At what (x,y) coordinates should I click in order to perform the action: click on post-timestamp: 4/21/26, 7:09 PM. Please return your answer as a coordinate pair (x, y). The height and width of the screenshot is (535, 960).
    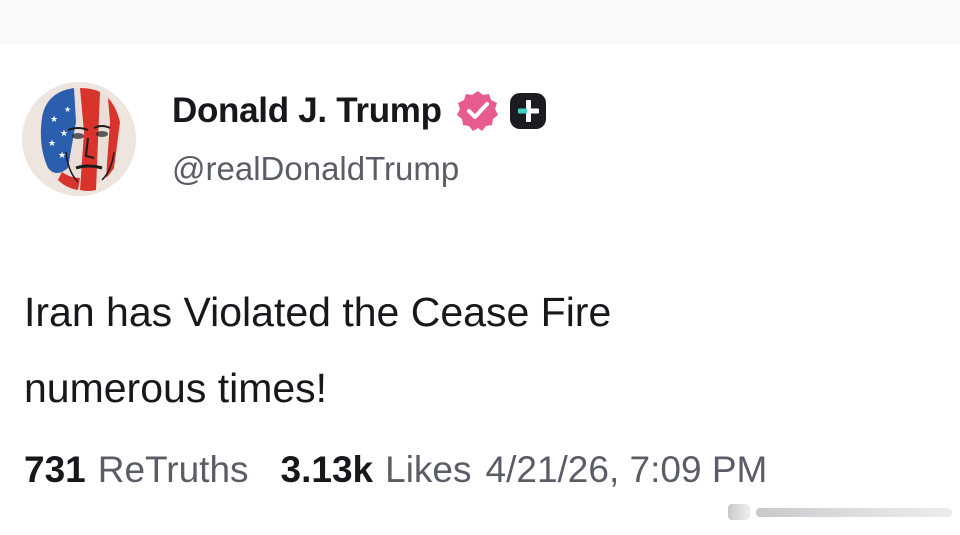
    Looking at the image, I should click on (626, 469).